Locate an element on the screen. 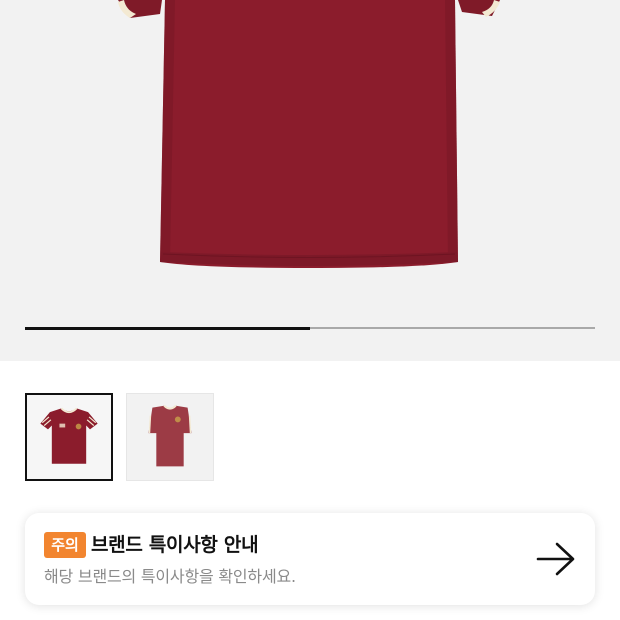 Image resolution: width=620 pixels, height=620 pixels. tshirt-model-thumbnail-image is located at coordinates (170, 437).